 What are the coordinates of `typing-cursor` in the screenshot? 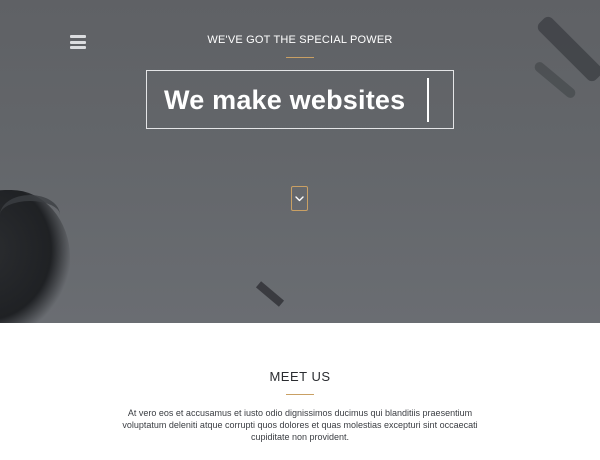 It's located at (428, 100).